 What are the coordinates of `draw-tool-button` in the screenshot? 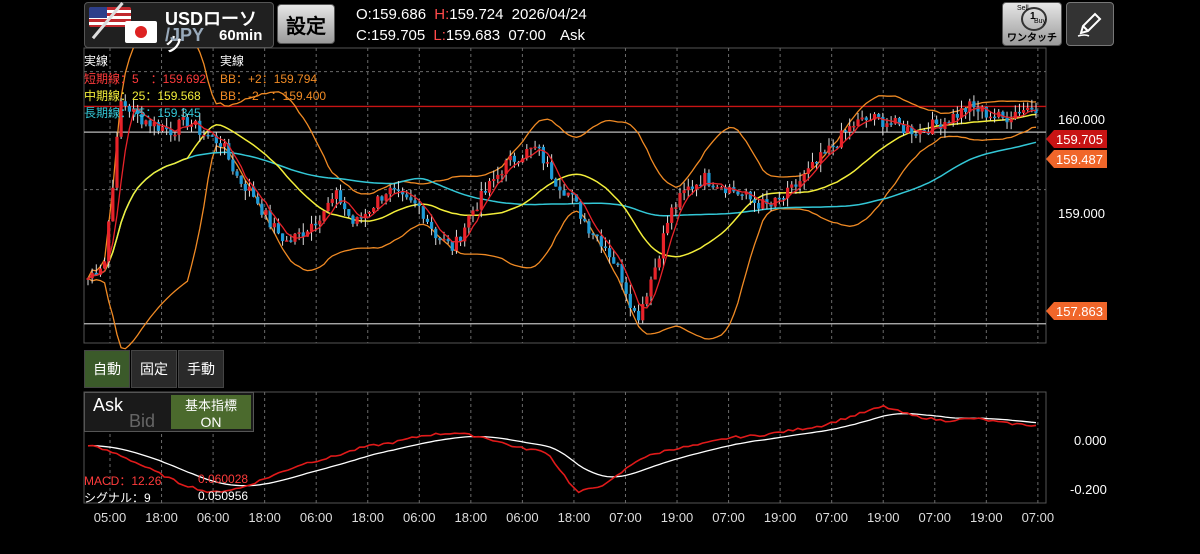 It's located at (1090, 24).